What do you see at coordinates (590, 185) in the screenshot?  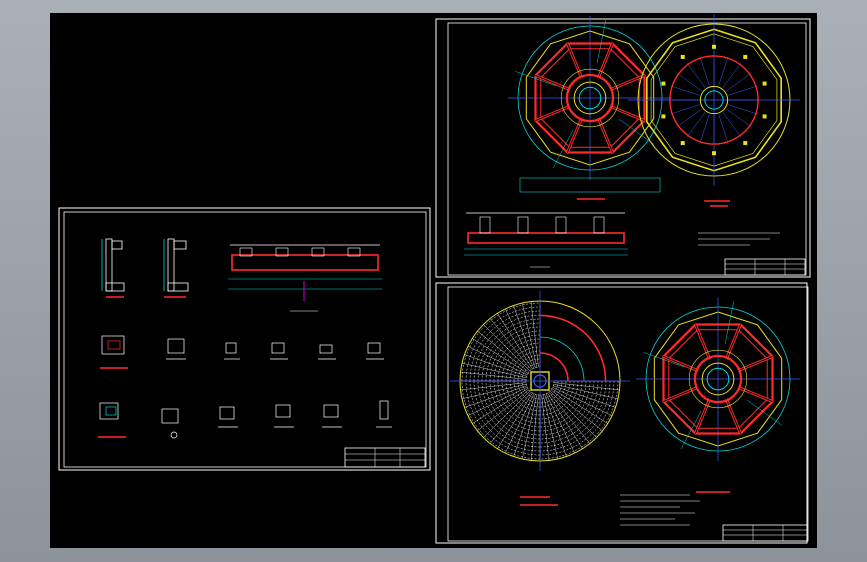 I see `dimension-line` at bounding box center [590, 185].